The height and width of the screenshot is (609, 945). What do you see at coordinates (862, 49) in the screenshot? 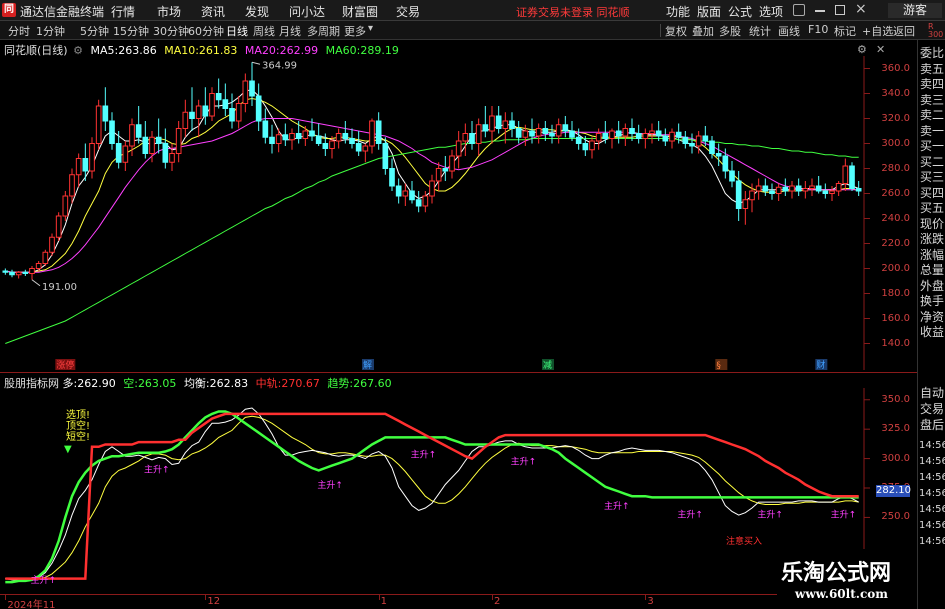
I see `settings-gear-icon: ⚙` at bounding box center [862, 49].